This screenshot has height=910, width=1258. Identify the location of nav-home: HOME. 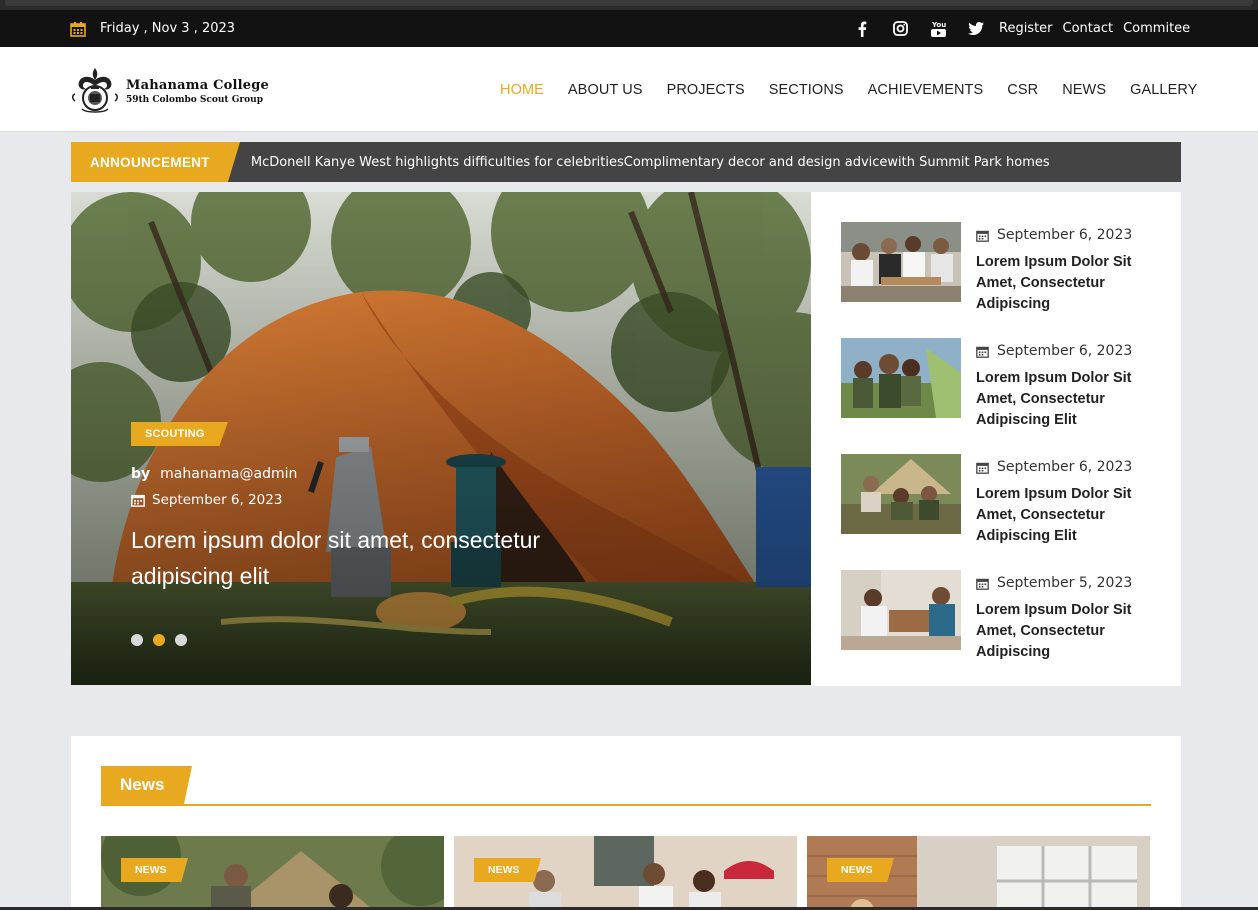
(522, 90).